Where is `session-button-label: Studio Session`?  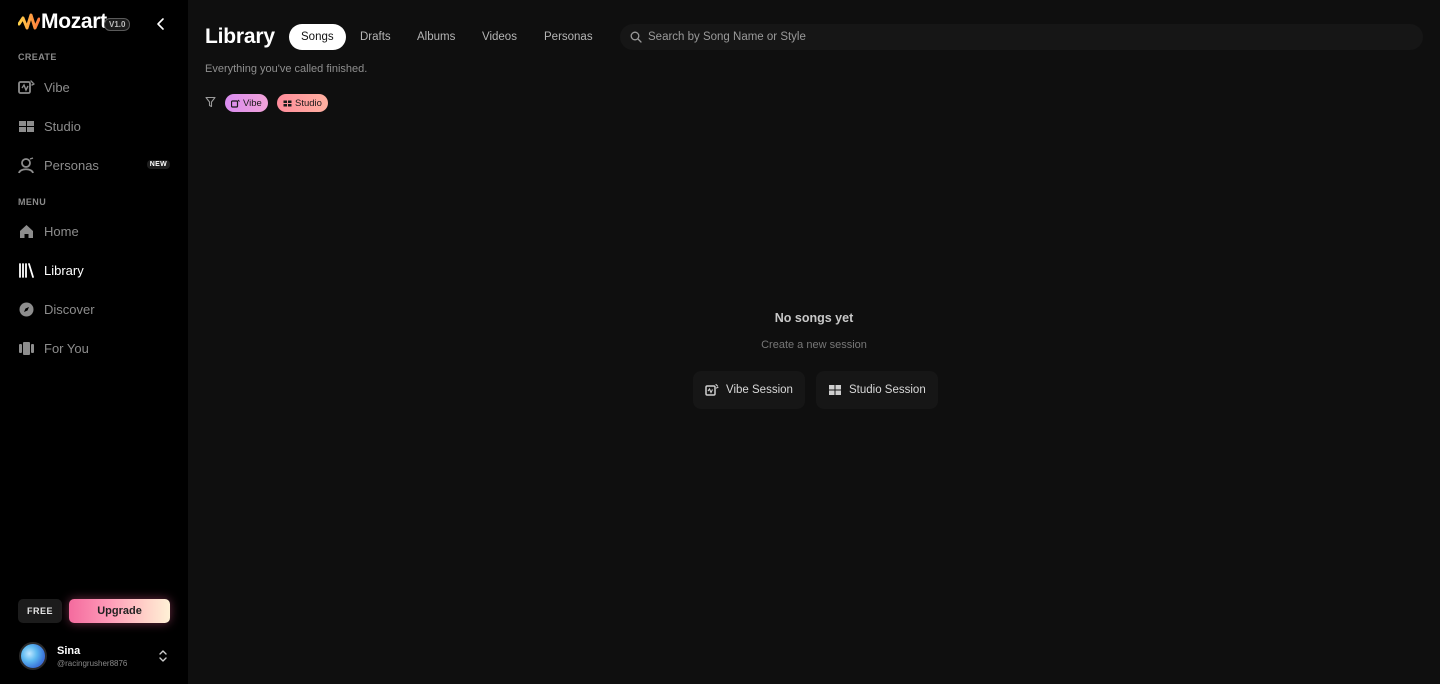 session-button-label: Studio Session is located at coordinates (887, 390).